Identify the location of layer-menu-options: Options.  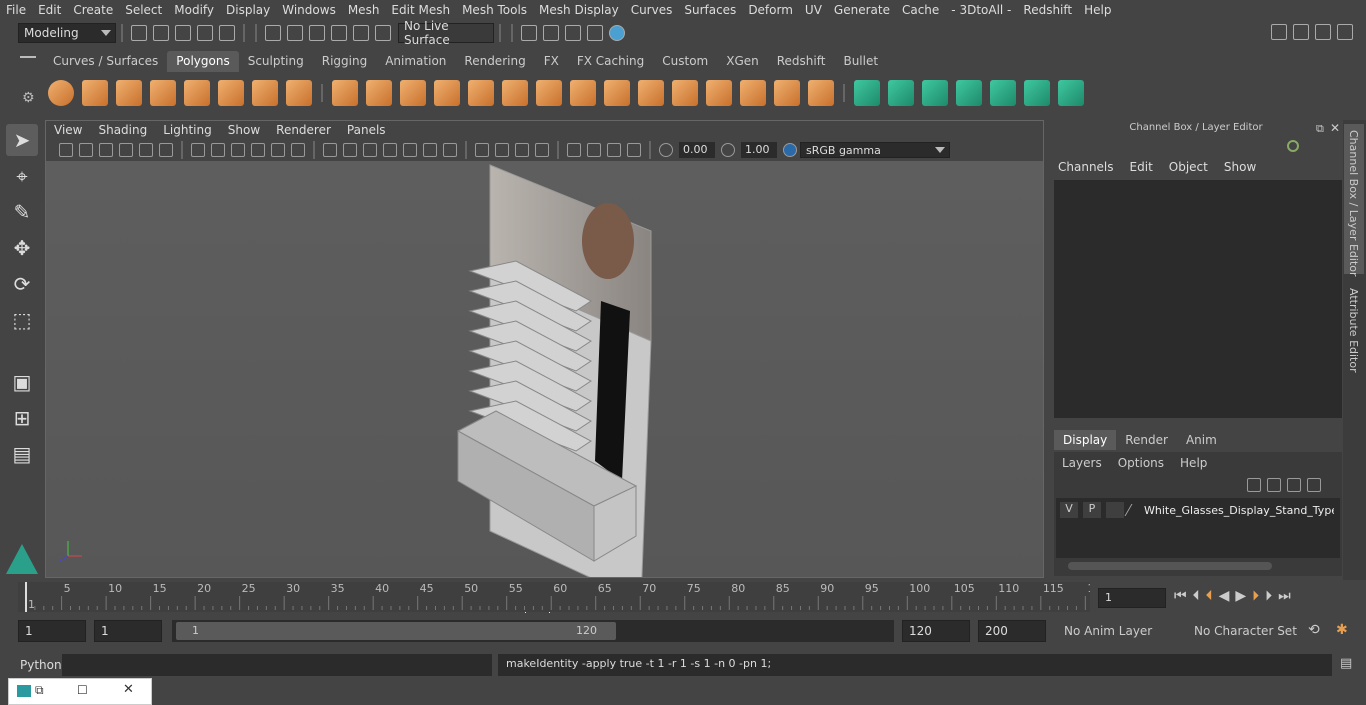
(1141, 463).